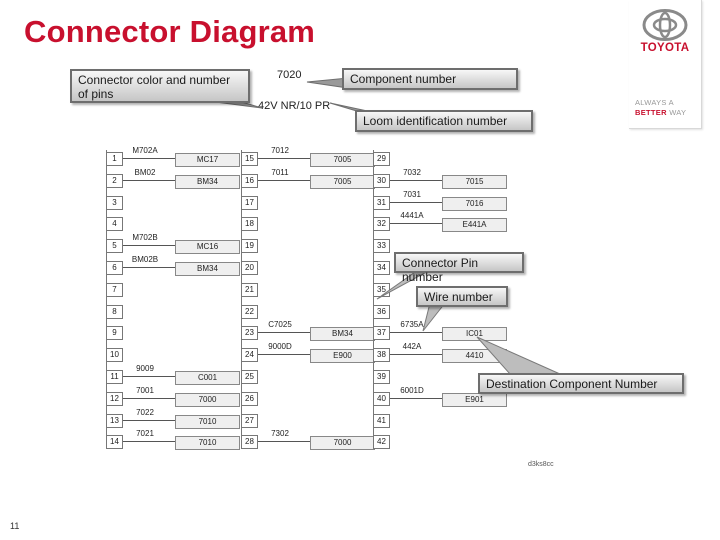 This screenshot has height=540, width=720. I want to click on connector-pin: 41, so click(381, 421).